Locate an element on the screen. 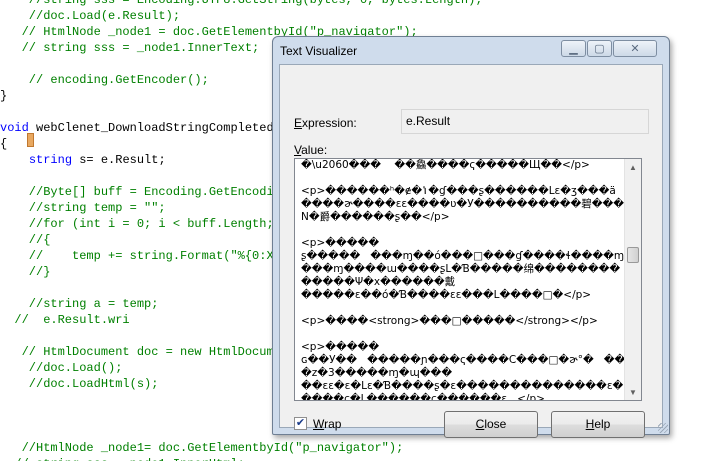  scroll-up-icon: ▲ is located at coordinates (633, 167).